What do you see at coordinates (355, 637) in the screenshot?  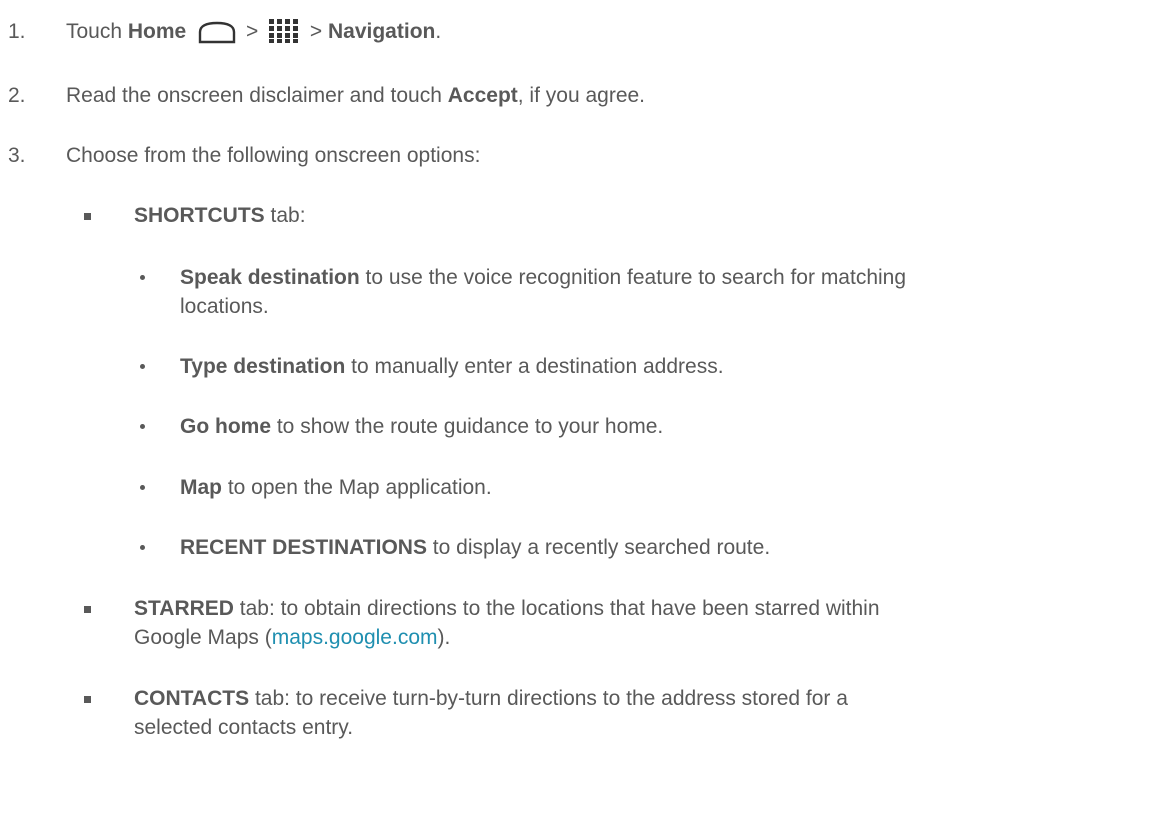 I see `maps-google-link: maps.google.com` at bounding box center [355, 637].